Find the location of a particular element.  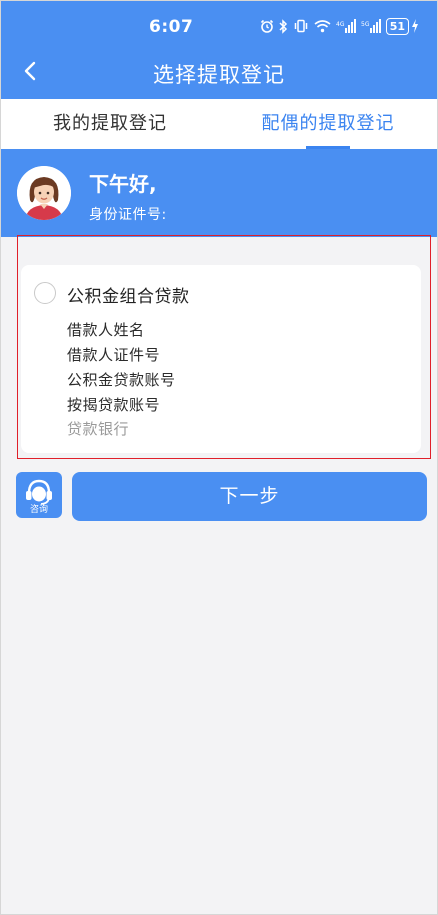

battery-indicator: 51 is located at coordinates (402, 26).